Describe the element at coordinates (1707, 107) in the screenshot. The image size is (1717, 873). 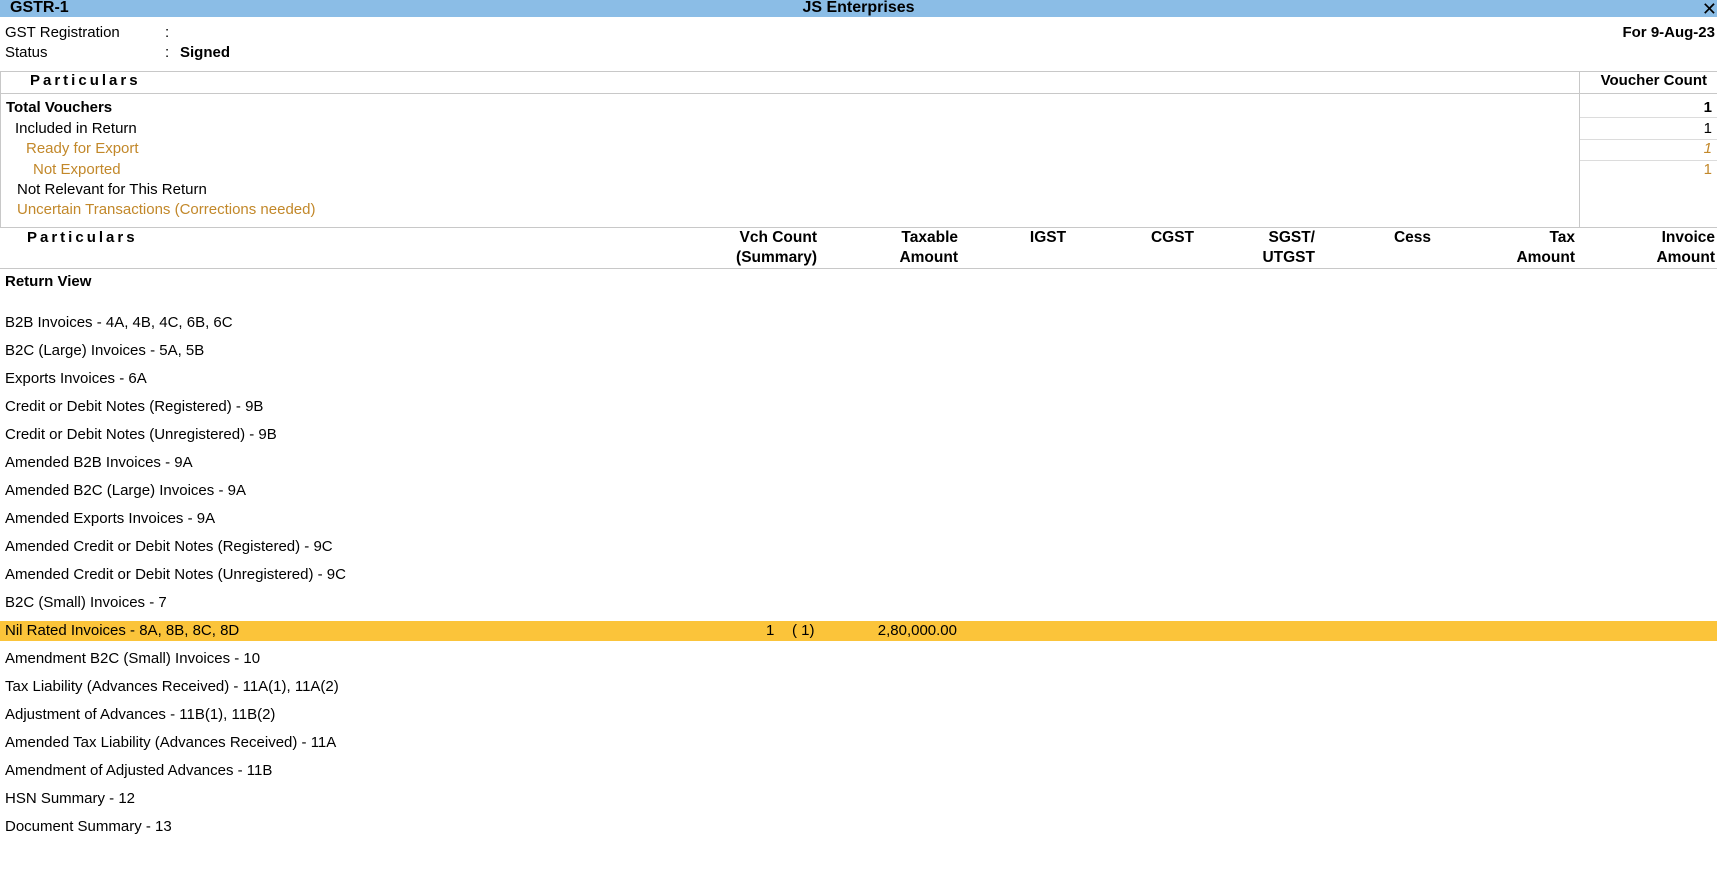
I see `total-vouchers-count: 1` at that location.